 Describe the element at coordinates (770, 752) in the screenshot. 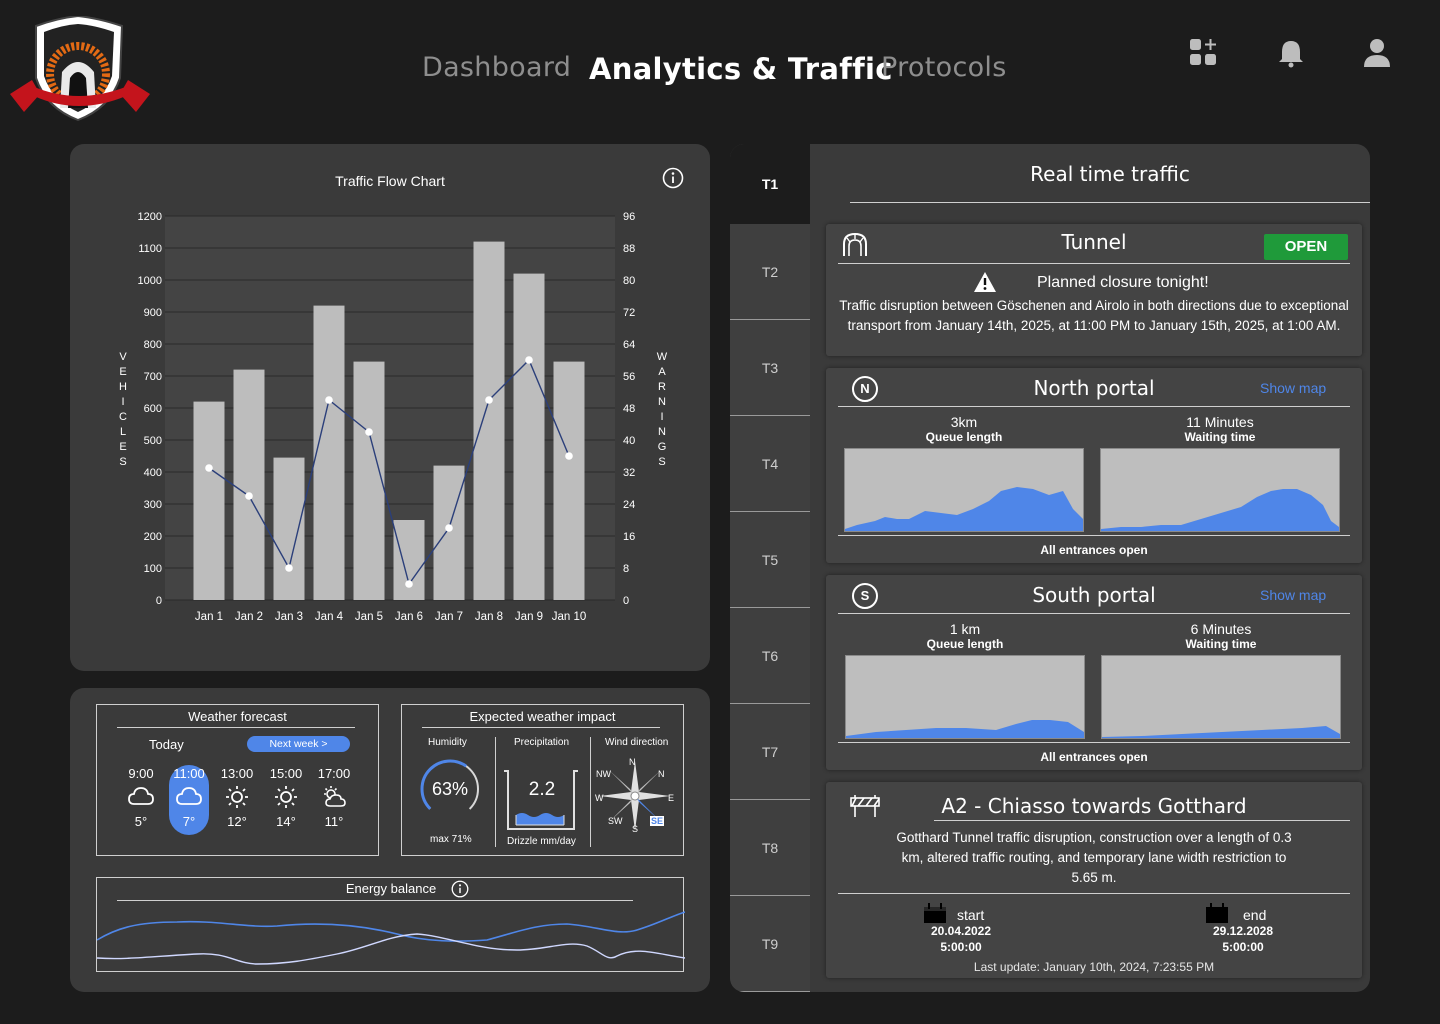

I see `tab-t7: T7` at that location.